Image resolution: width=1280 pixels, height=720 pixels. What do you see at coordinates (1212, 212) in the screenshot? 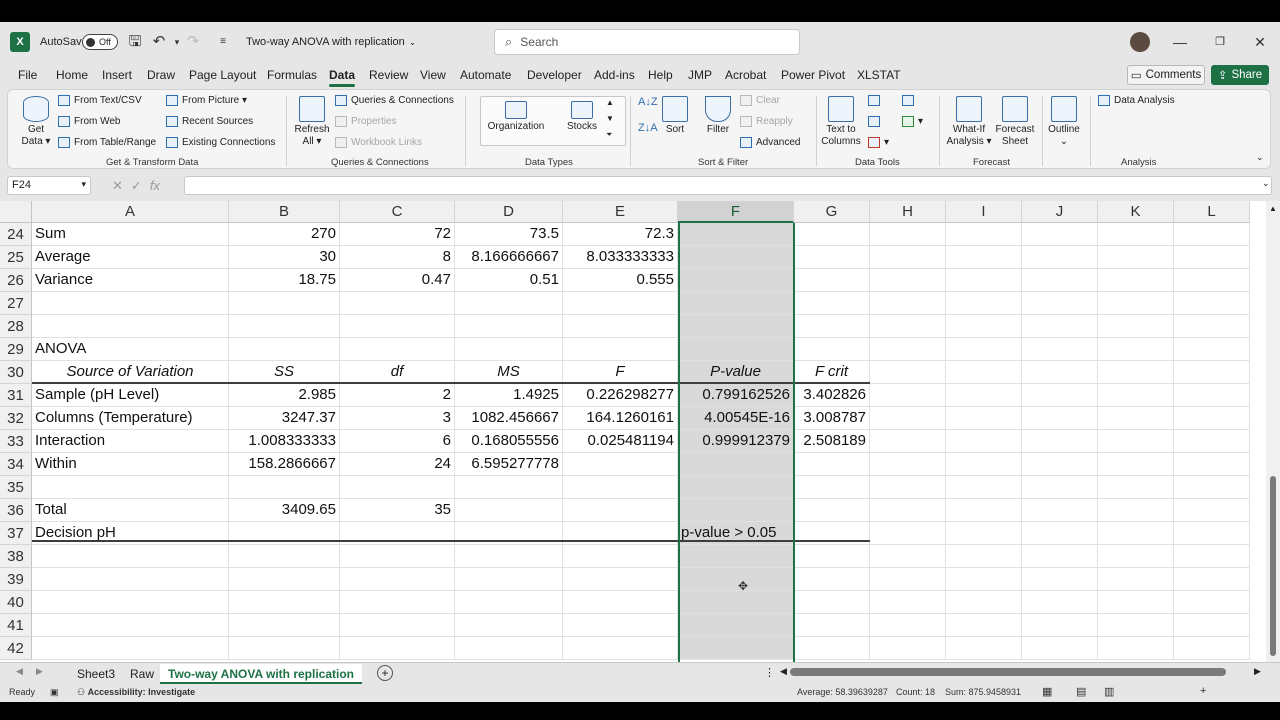
I see `column-header-l: L` at bounding box center [1212, 212].